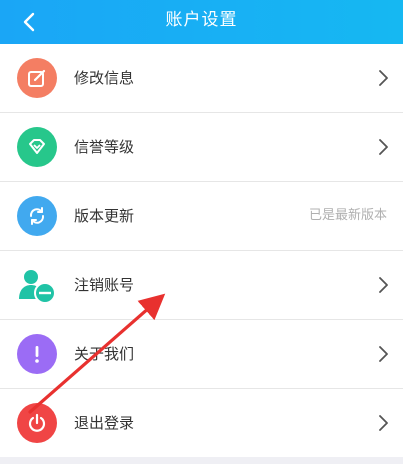 This screenshot has height=464, width=403. I want to click on diamond-icon, so click(37, 147).